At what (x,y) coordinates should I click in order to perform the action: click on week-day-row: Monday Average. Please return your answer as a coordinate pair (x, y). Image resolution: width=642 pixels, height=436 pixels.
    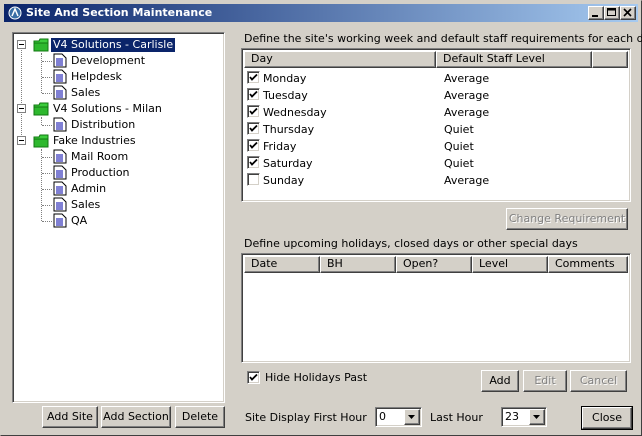
    Looking at the image, I should click on (434, 78).